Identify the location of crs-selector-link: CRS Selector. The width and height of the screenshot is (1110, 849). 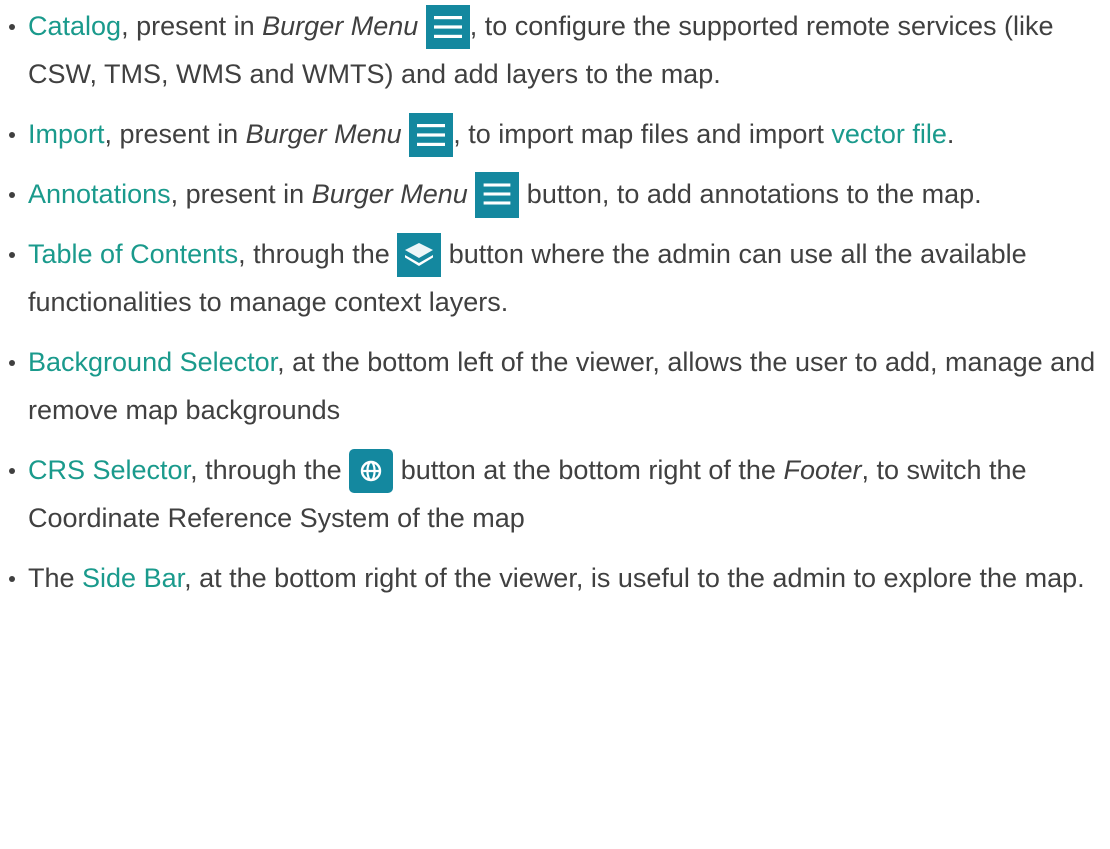
(109, 470).